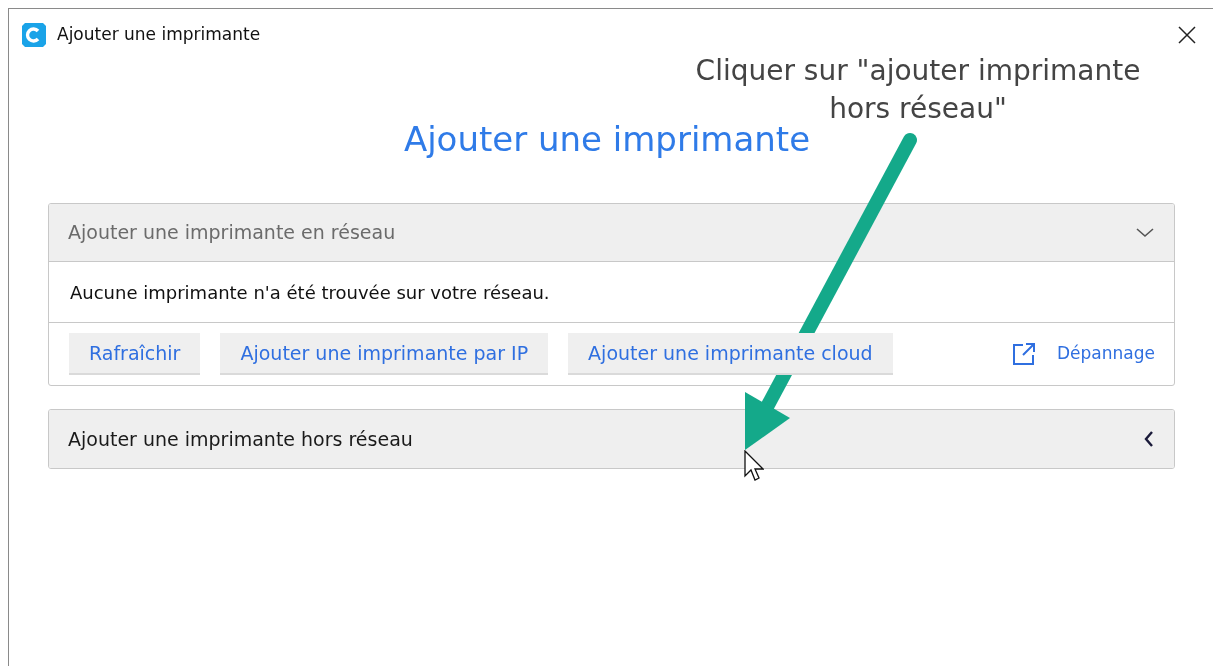  I want to click on accordion-header: Ajouter une imprimante hors réseau, so click(611, 439).